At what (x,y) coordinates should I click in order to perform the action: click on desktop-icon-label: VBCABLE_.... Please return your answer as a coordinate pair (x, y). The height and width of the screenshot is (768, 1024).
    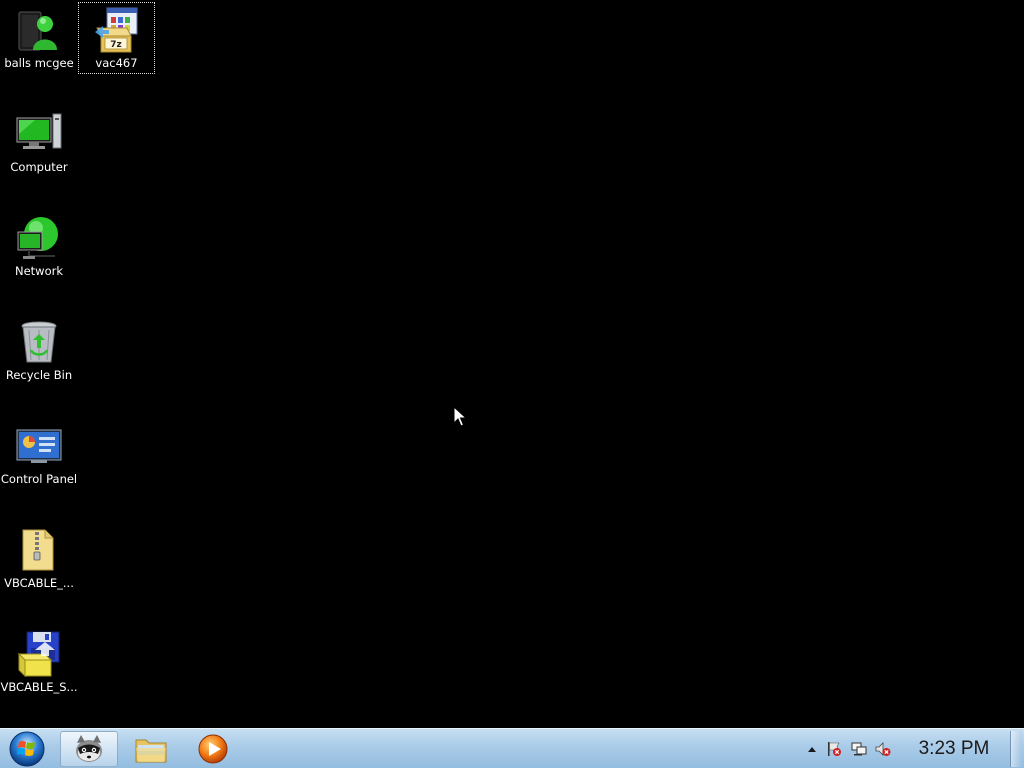
    Looking at the image, I should click on (39, 583).